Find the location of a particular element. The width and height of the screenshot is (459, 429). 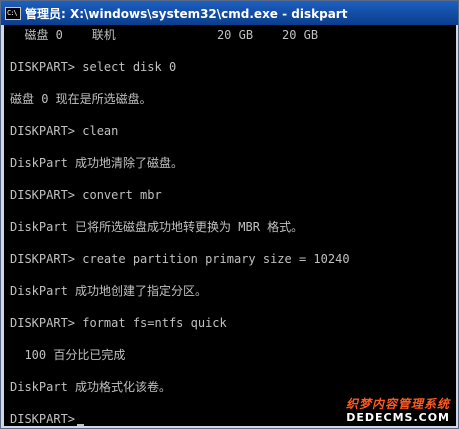

console-line-prompt: DISKPART> is located at coordinates (47, 417).